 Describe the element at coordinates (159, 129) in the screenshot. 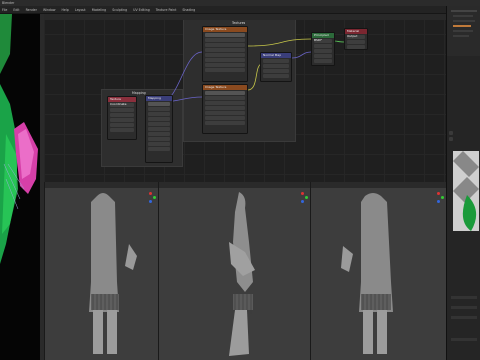

I see `node-mapping: Mapping` at that location.